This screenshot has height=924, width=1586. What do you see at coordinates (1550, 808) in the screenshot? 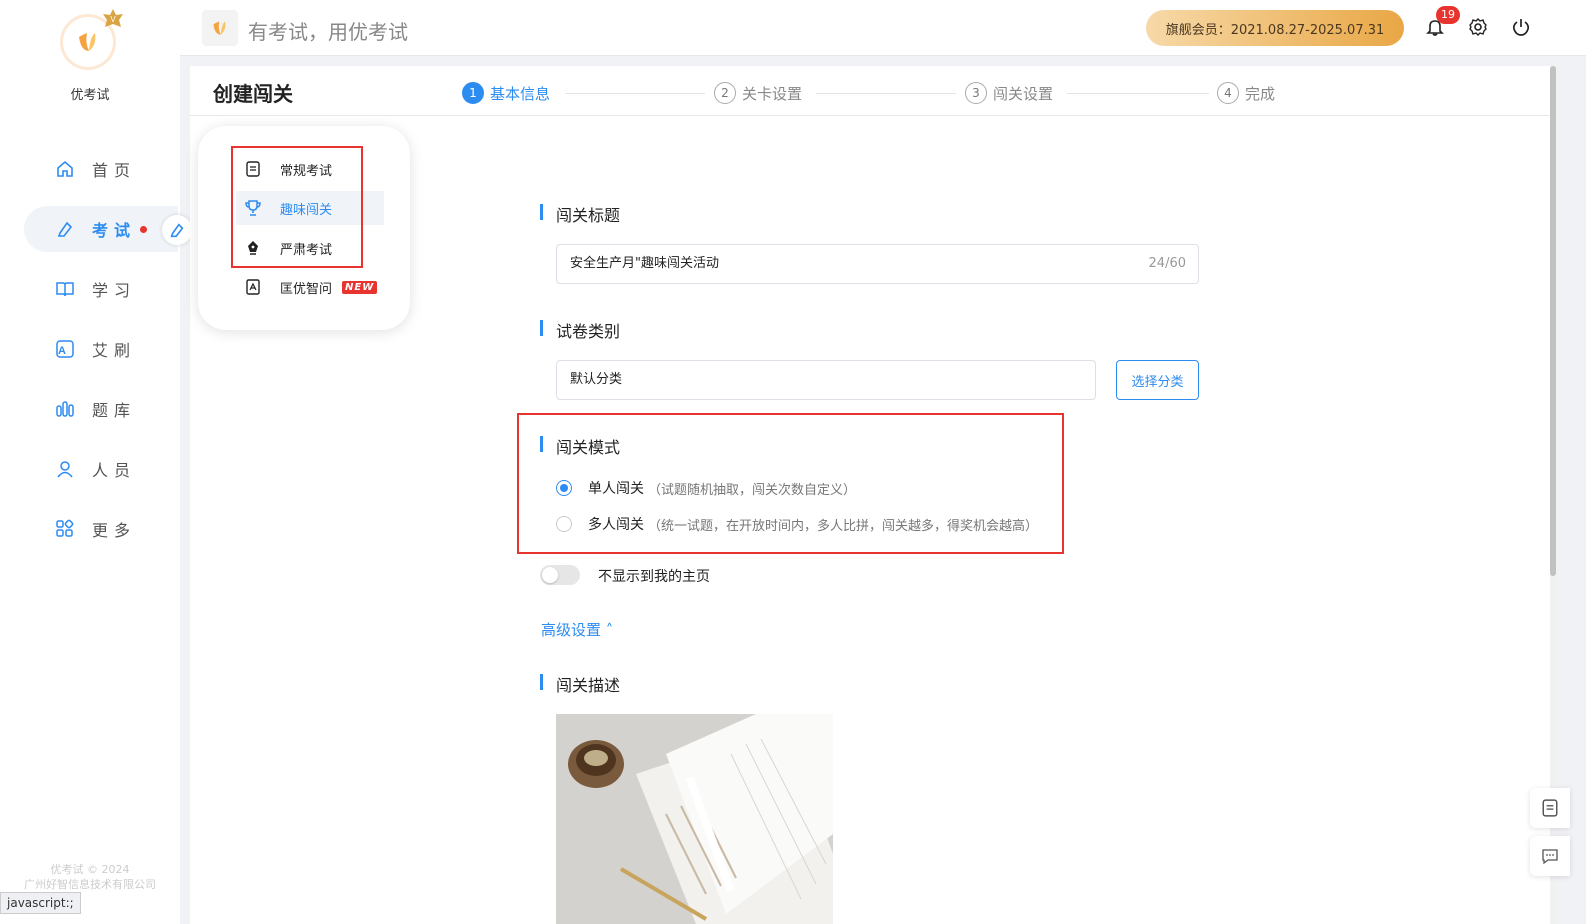
I see `document-float-icon` at bounding box center [1550, 808].